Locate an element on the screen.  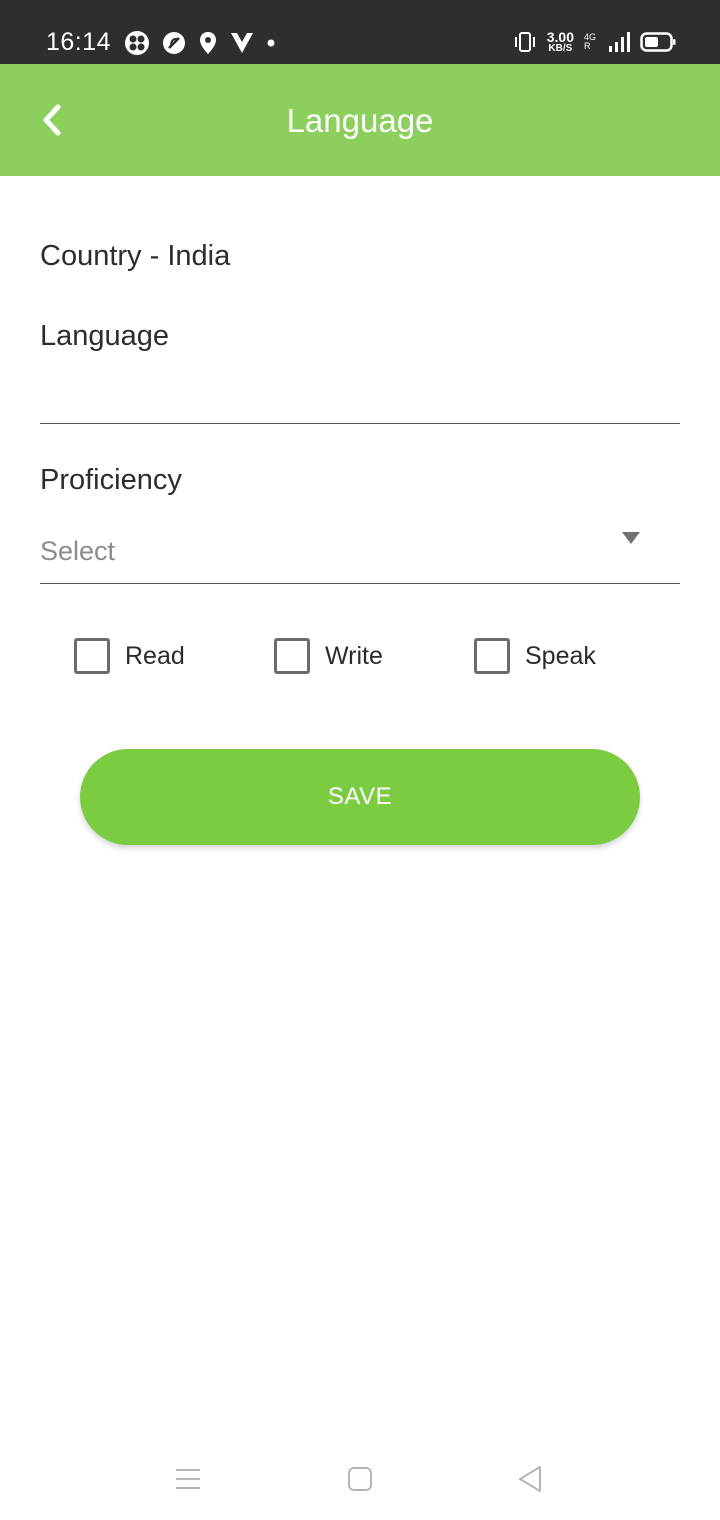
leaf-app-icon is located at coordinates (174, 43).